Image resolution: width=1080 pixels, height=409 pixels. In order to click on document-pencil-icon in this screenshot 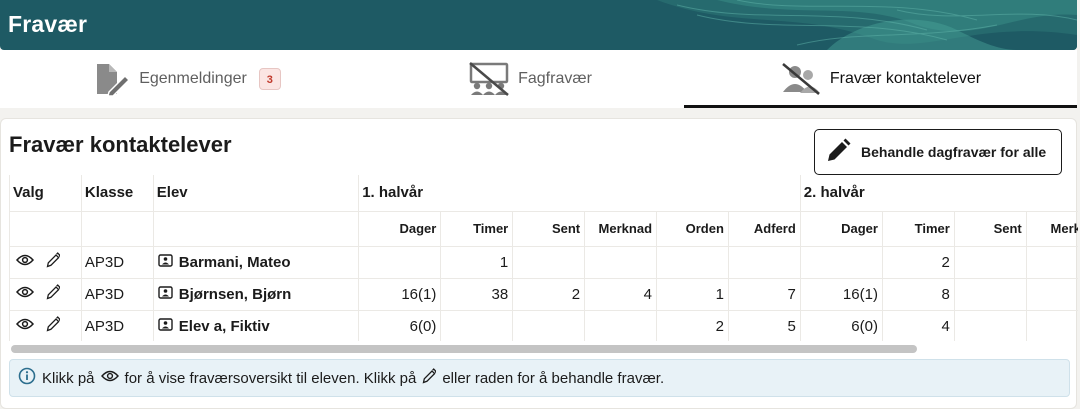, I will do `click(113, 79)`.